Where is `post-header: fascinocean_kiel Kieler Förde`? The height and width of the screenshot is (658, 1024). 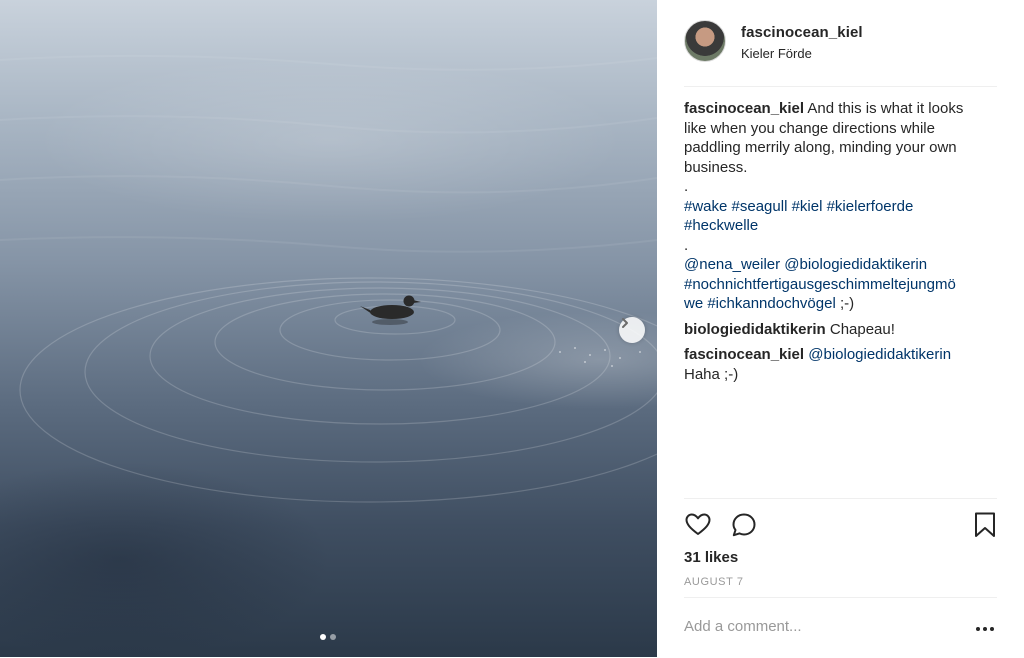
post-header: fascinocean_kiel Kieler Förde is located at coordinates (840, 53).